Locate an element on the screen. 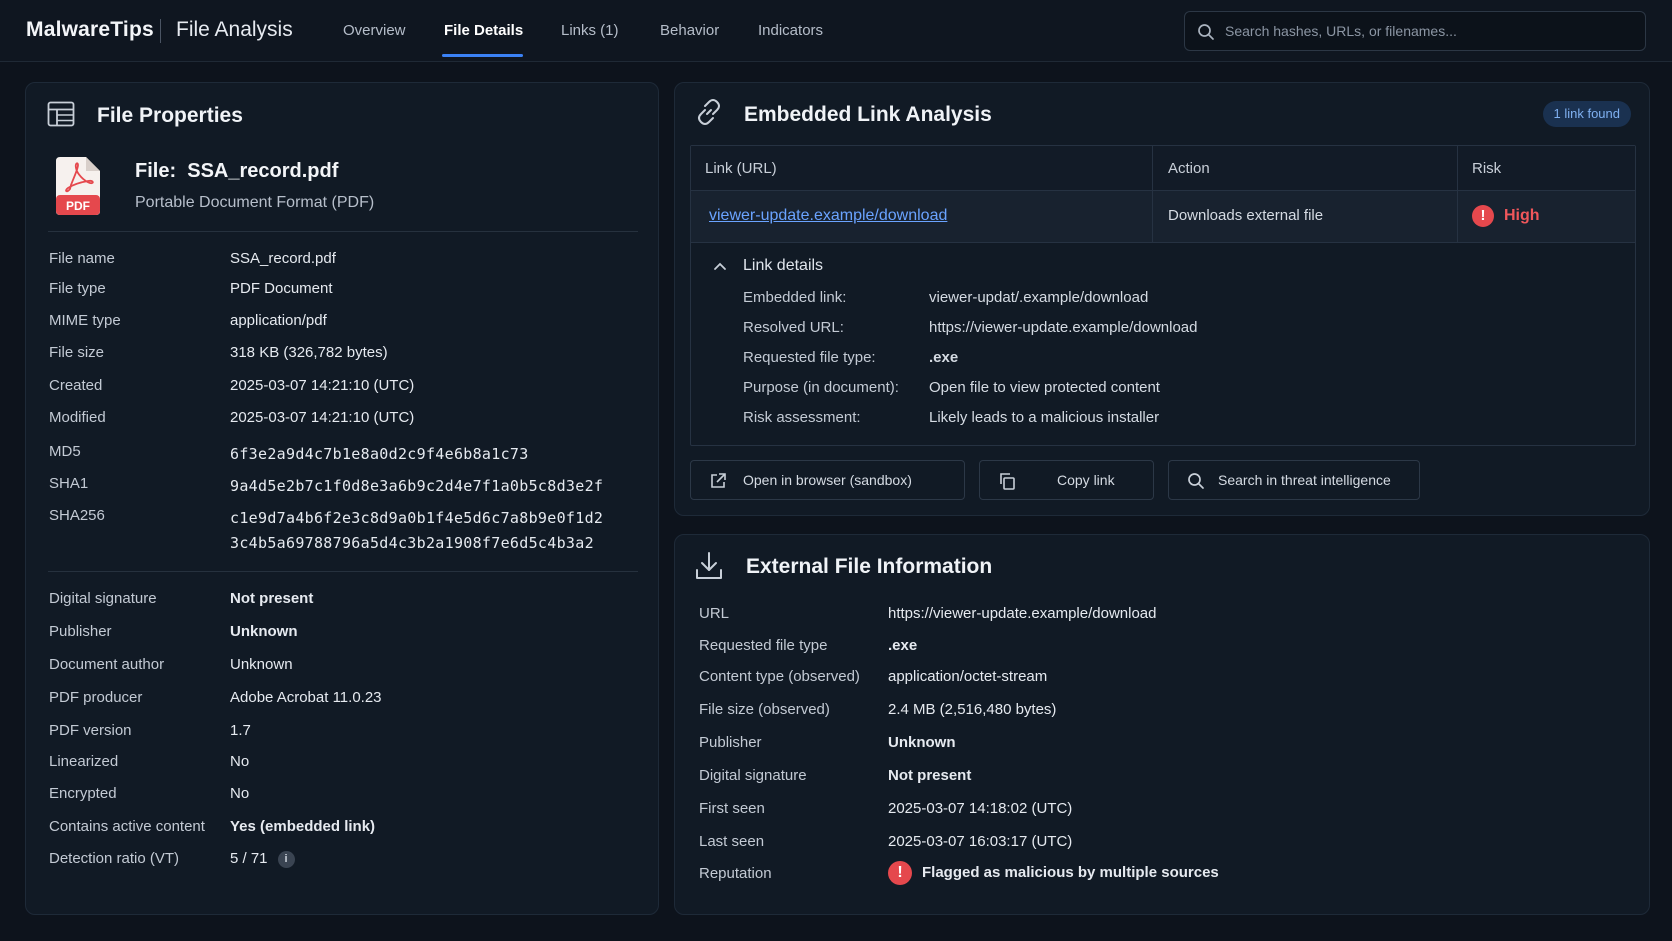  property-label: File size is located at coordinates (77, 352).